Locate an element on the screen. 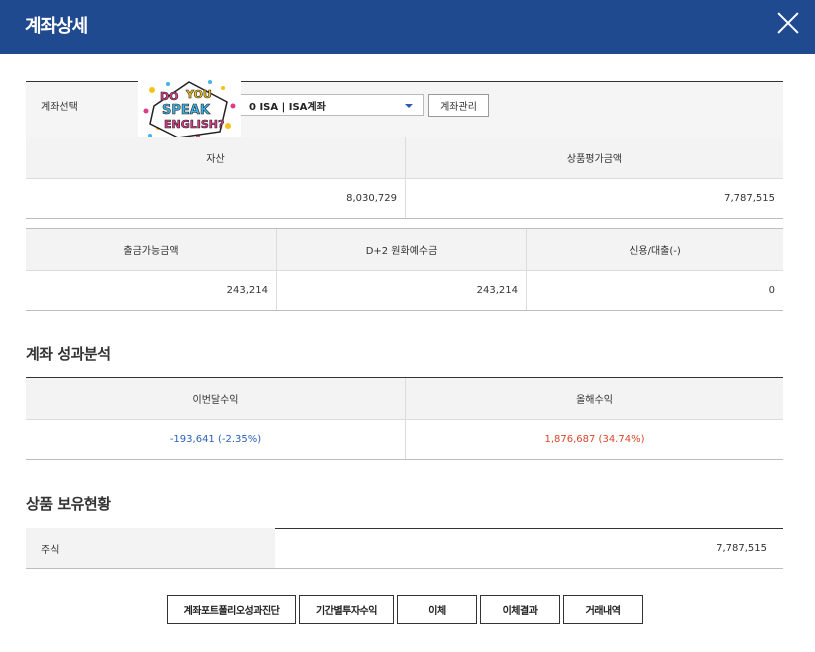 This screenshot has height=652, width=815. holdings-title: 상품 보유현황 is located at coordinates (68, 504).